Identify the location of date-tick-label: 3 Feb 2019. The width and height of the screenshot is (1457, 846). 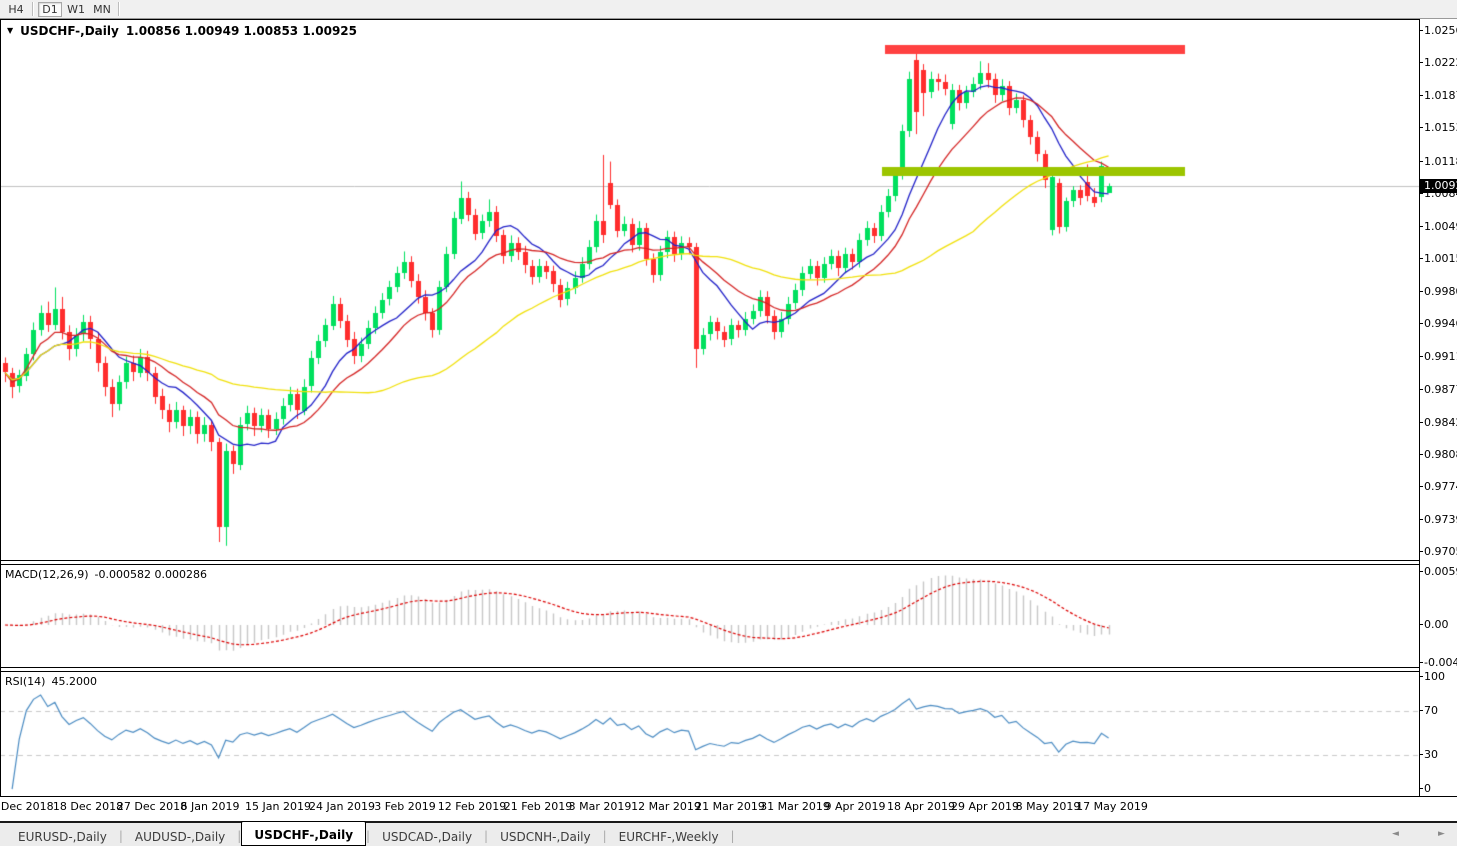
(405, 806).